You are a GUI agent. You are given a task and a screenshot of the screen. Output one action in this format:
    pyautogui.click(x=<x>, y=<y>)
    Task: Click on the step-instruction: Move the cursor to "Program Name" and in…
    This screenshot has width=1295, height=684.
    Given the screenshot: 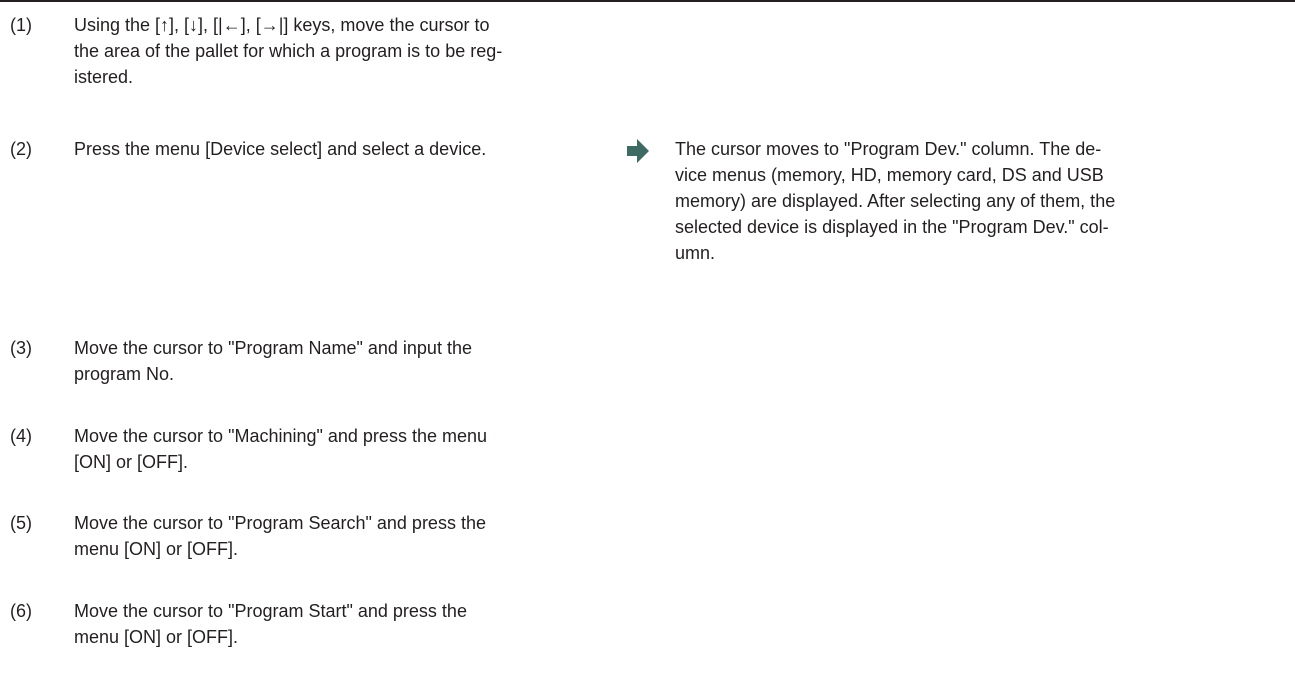 What is the action you would take?
    pyautogui.click(x=359, y=361)
    